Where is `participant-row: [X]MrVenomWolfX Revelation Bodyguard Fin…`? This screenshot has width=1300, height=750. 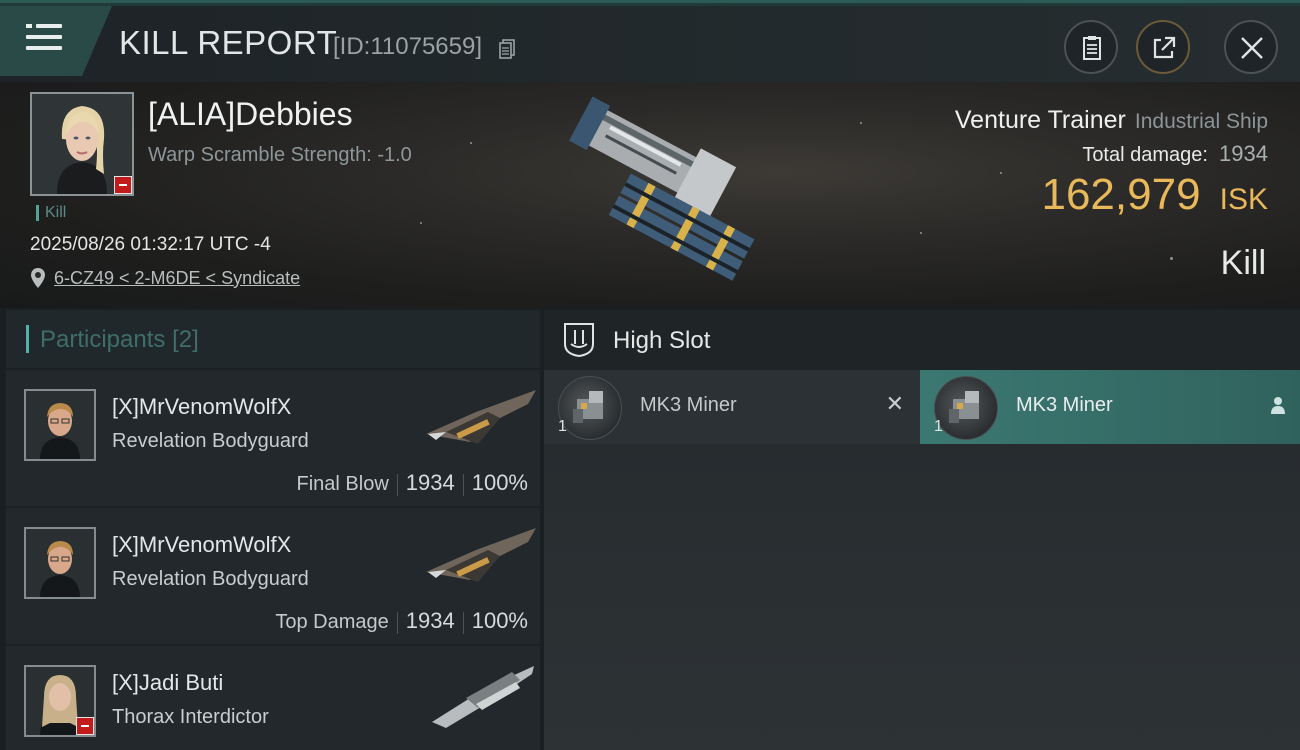
participant-row: [X]MrVenomWolfX Revelation Bodyguard Fin… is located at coordinates (273, 438).